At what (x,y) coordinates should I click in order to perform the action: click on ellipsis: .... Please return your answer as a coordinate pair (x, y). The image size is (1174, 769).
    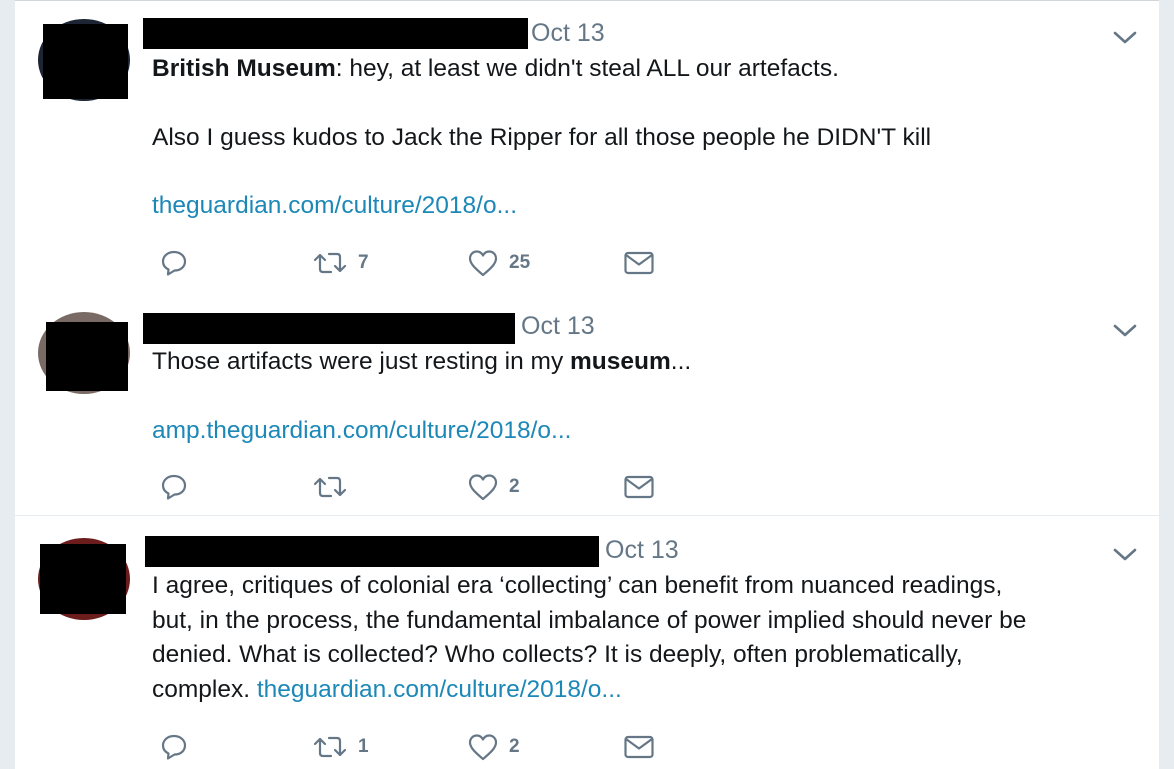
    Looking at the image, I should click on (681, 361).